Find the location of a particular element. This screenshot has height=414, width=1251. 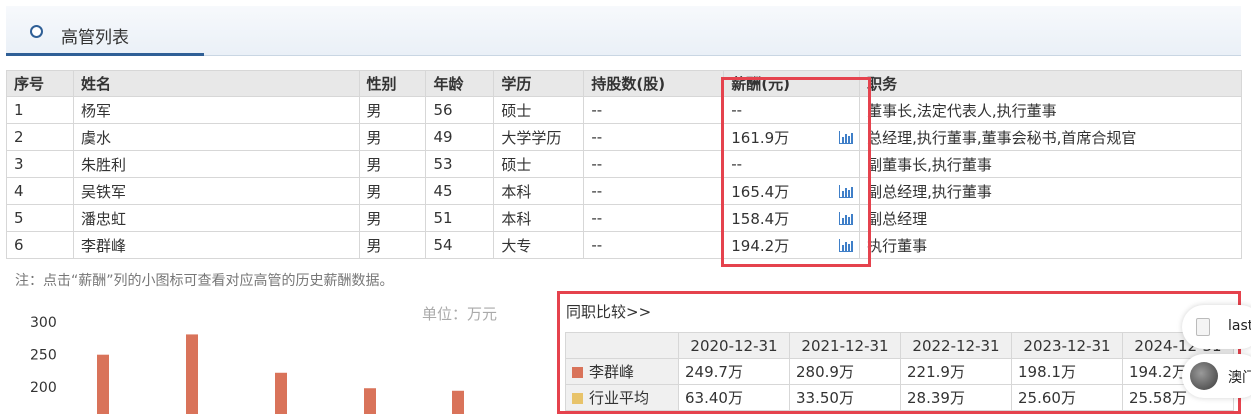

section-header: 高管列表 is located at coordinates (623, 31).